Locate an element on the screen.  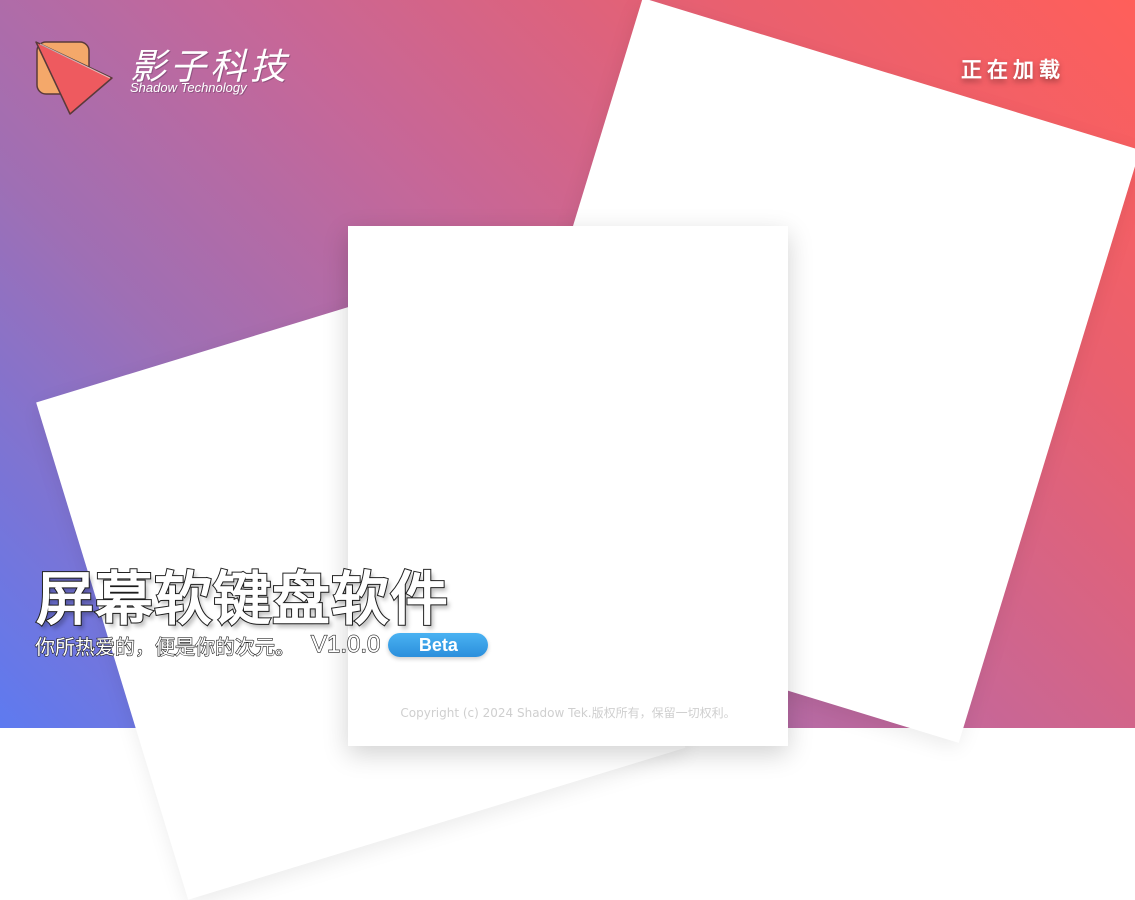
product-title: 屏幕软键盘软件 is located at coordinates (242, 599).